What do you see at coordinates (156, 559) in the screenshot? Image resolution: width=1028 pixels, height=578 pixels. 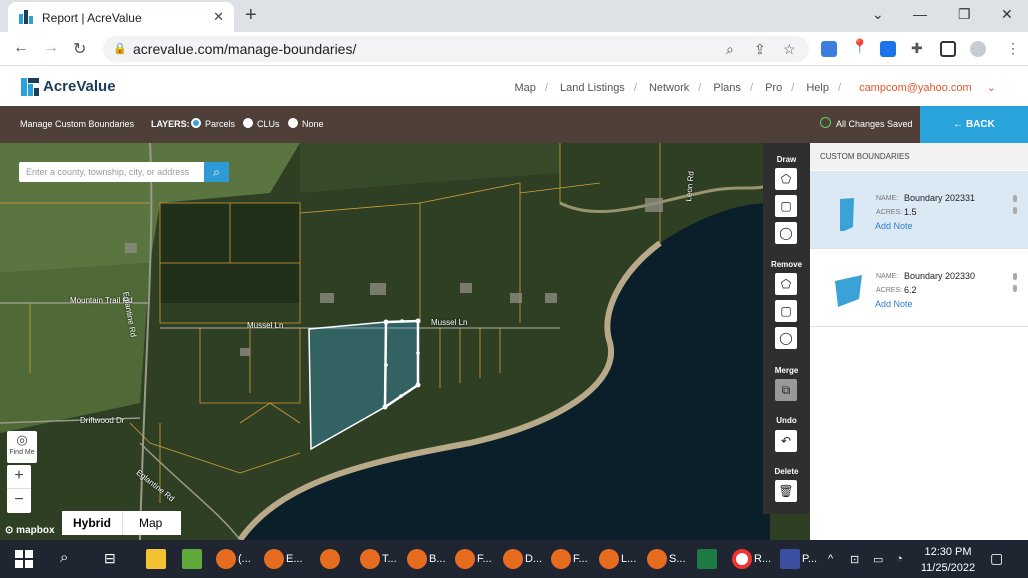 I see `file-explorer-icon` at bounding box center [156, 559].